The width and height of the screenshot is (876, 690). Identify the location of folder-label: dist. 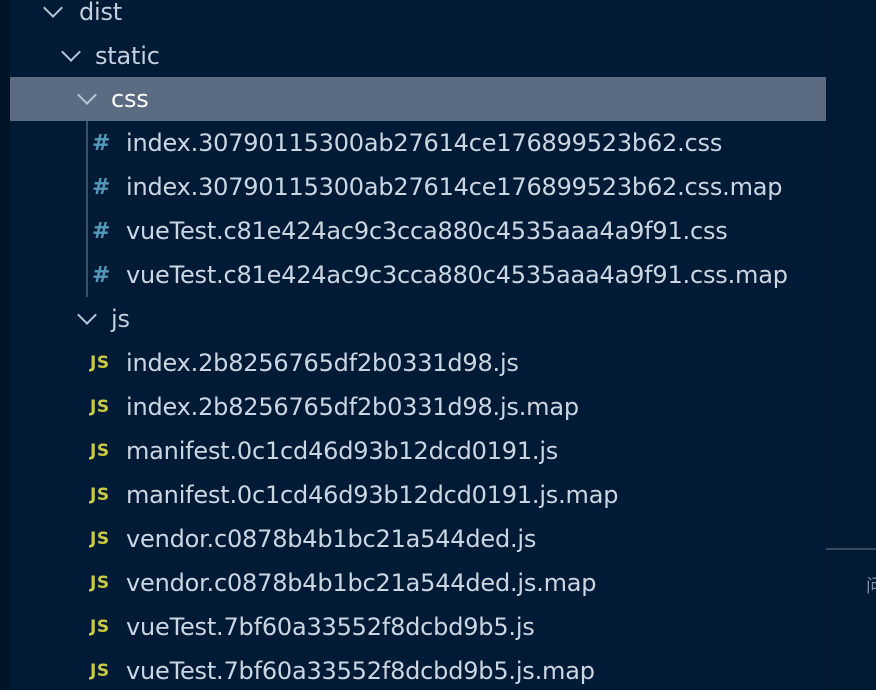
(101, 13).